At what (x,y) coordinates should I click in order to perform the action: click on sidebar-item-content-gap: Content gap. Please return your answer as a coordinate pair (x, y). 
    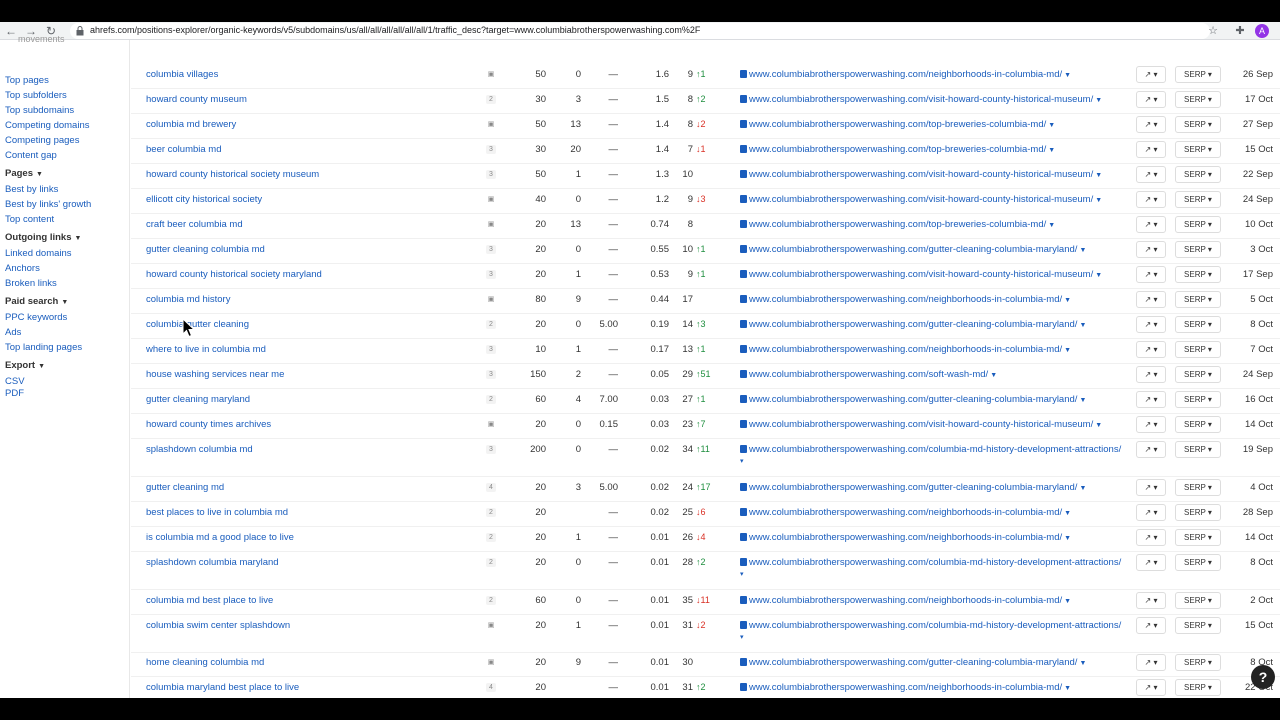
    Looking at the image, I should click on (31, 155).